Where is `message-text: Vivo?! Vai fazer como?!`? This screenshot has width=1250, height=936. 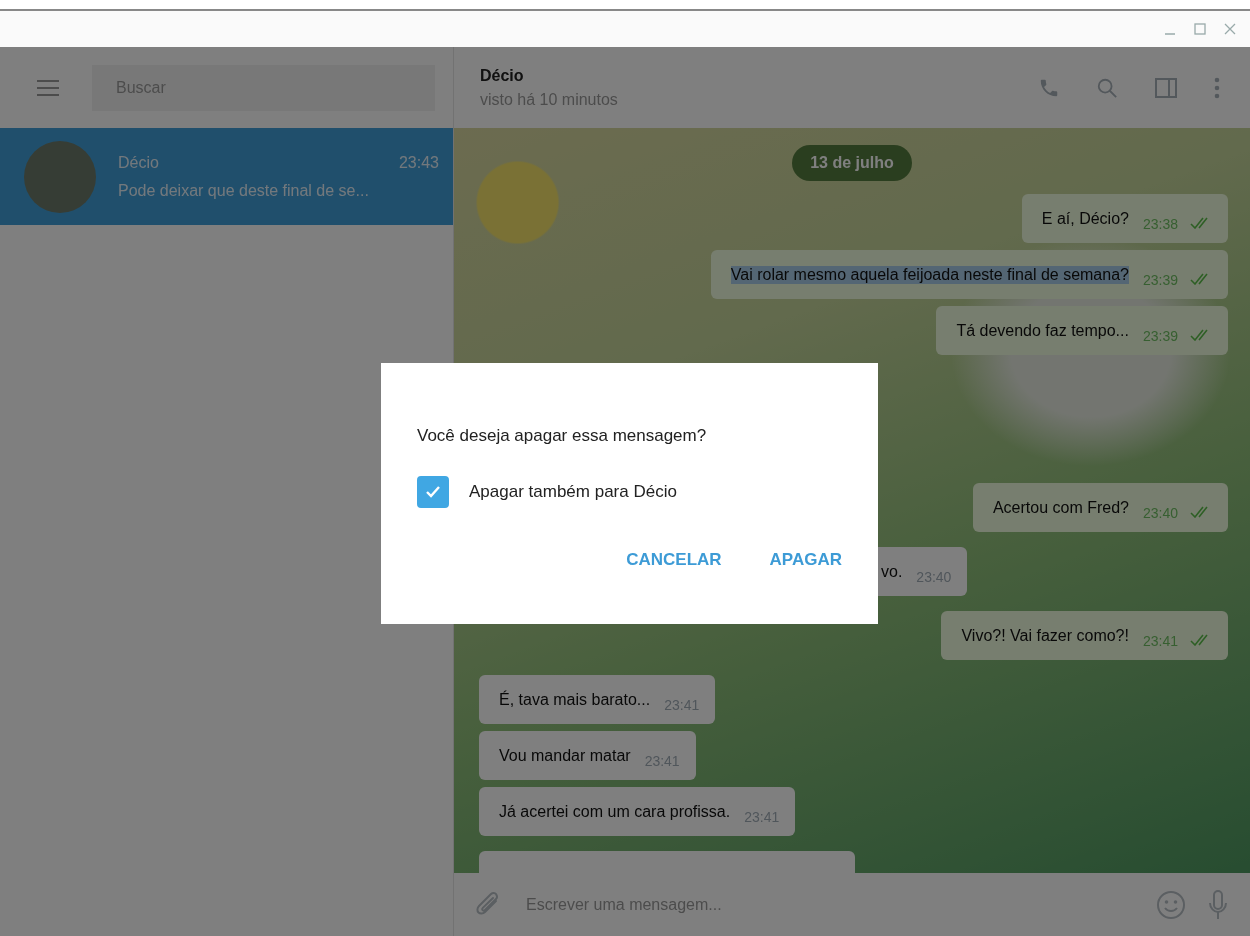 message-text: Vivo?! Vai fazer como?! is located at coordinates (1045, 635).